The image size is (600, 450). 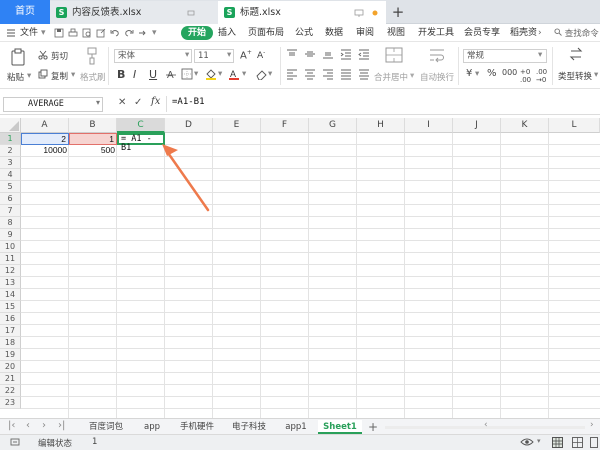 What do you see at coordinates (437, 77) in the screenshot?
I see `wrap-text-button: 自动换行` at bounding box center [437, 77].